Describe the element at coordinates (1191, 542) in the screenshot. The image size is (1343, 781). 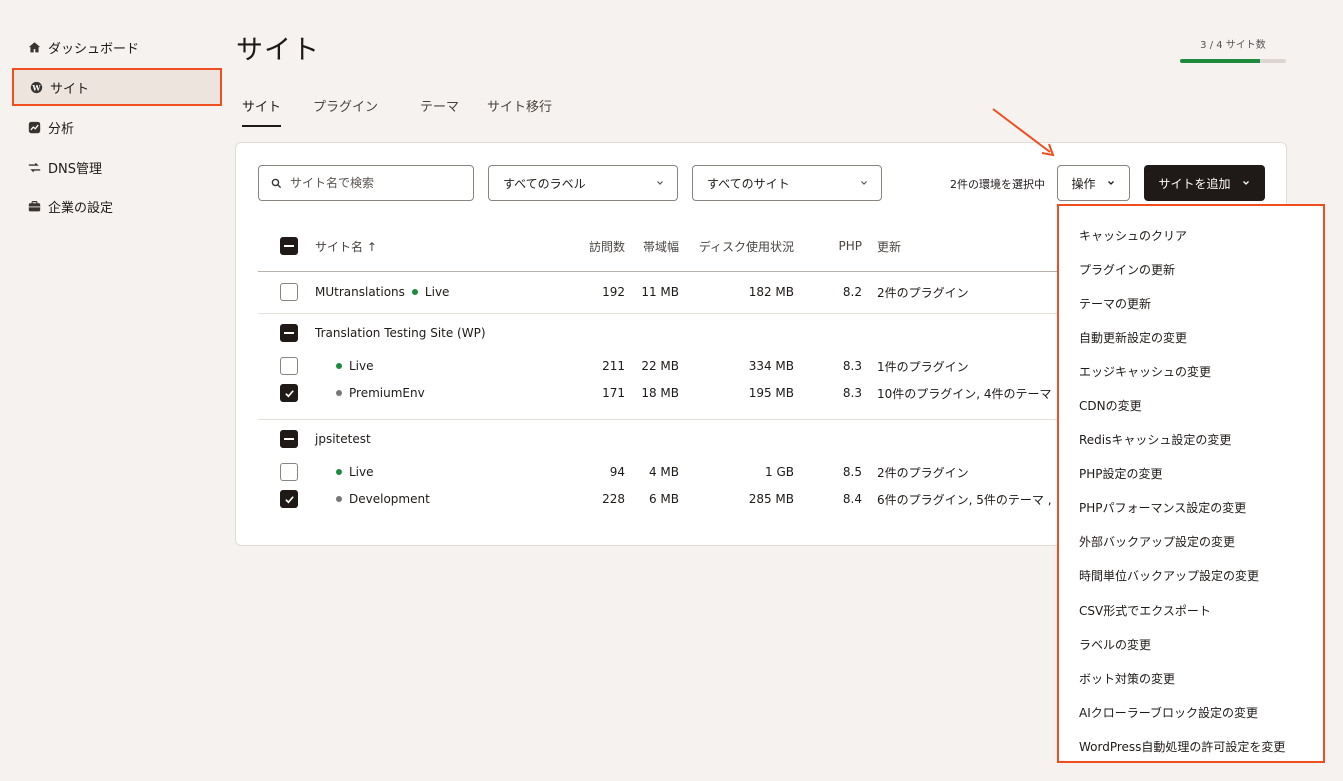
I see `menu-item-external-backup: 外部バックアップ設定の変更` at that location.